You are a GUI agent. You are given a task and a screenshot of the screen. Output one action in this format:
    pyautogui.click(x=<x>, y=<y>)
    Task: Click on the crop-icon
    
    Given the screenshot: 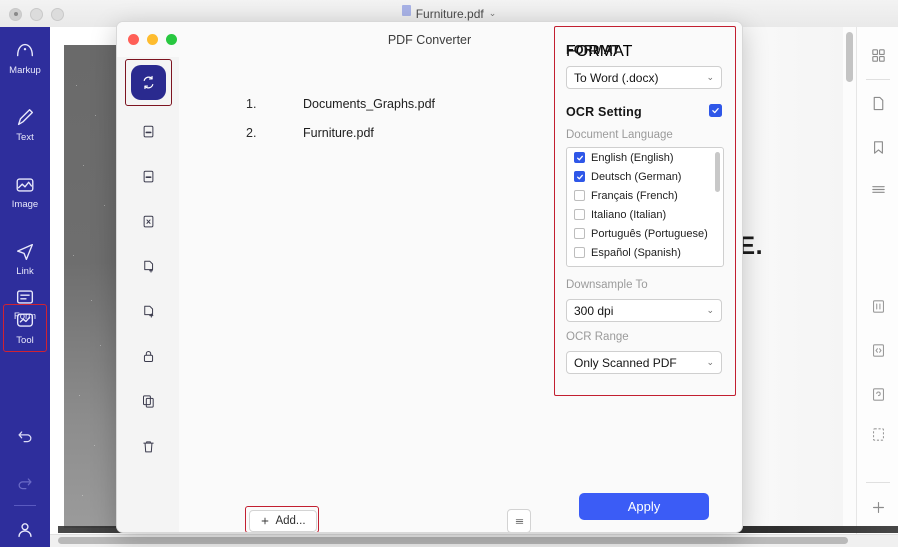 What is the action you would take?
    pyautogui.click(x=878, y=434)
    